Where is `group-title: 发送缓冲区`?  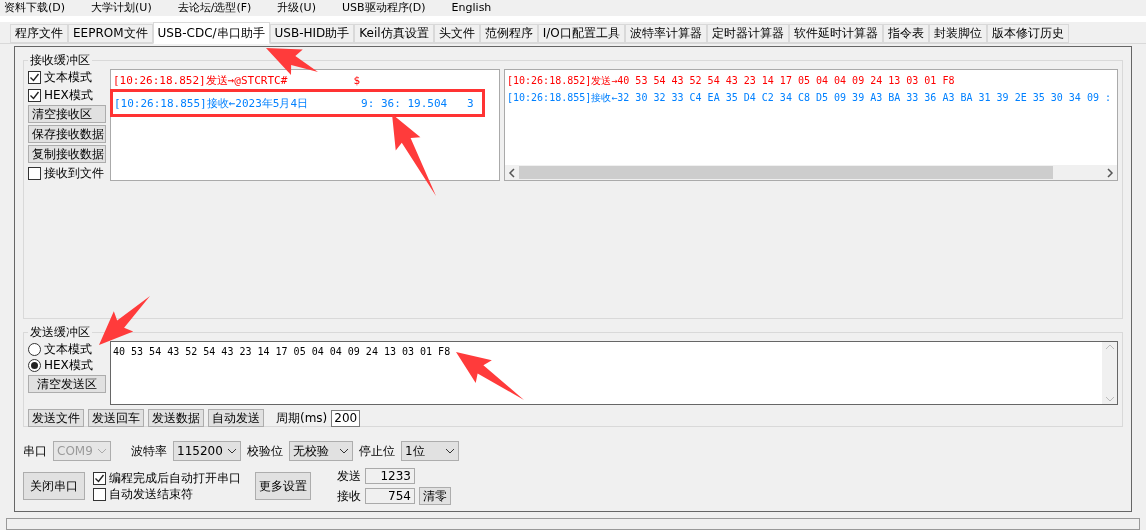 group-title: 发送缓冲区 is located at coordinates (60, 332).